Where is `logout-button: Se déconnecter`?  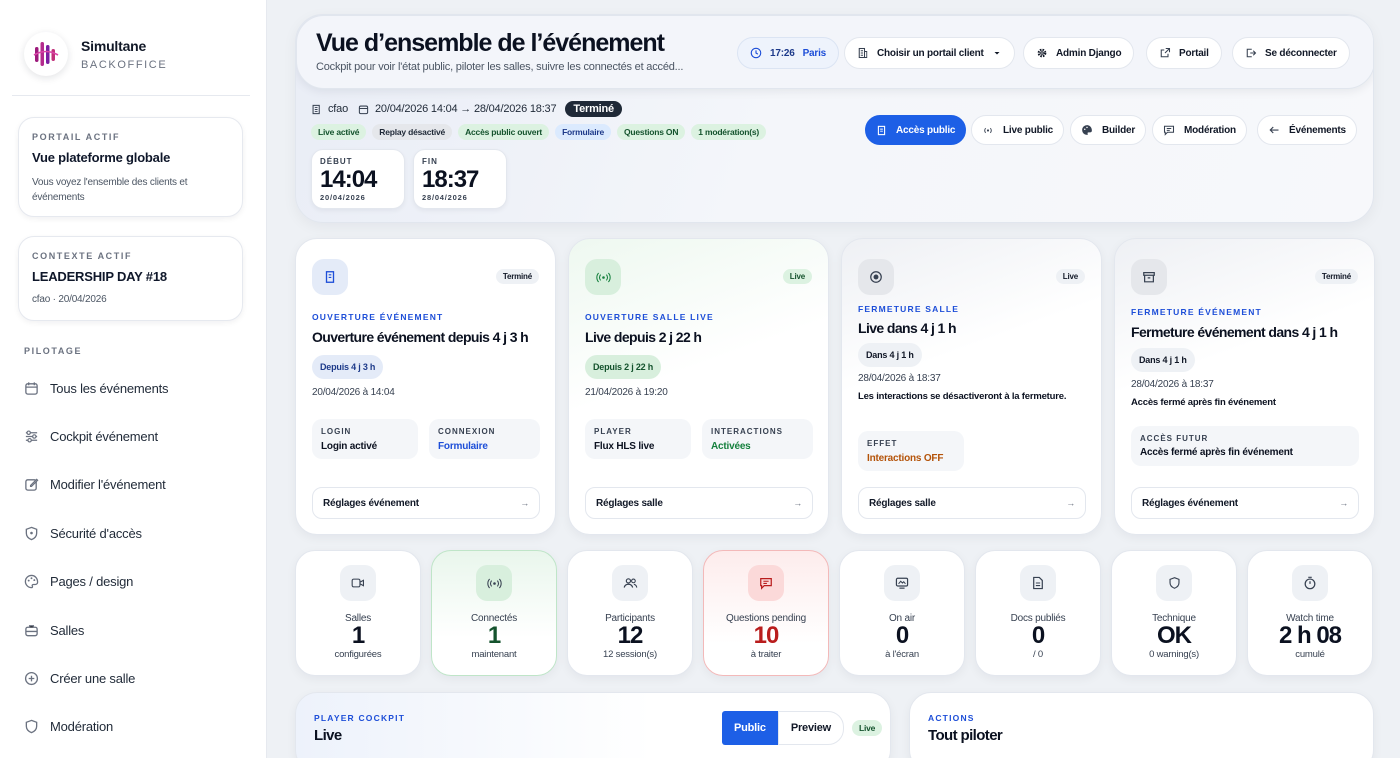
logout-button: Se déconnecter is located at coordinates (1291, 53).